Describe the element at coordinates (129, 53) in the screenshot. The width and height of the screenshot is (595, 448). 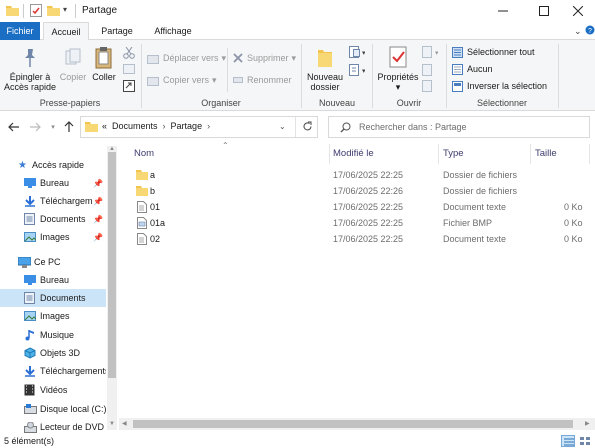
I see `cut-icon` at that location.